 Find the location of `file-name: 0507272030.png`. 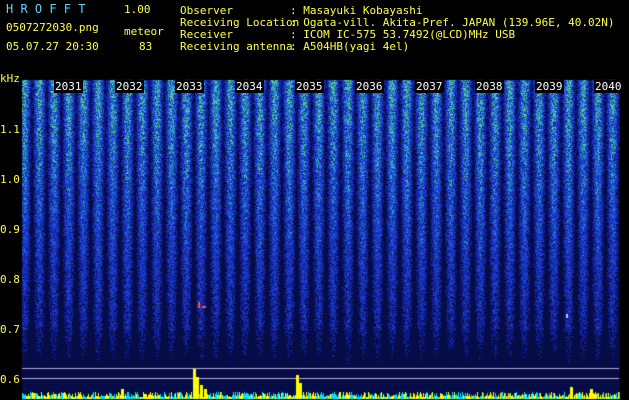

file-name: 0507272030.png is located at coordinates (52, 27).